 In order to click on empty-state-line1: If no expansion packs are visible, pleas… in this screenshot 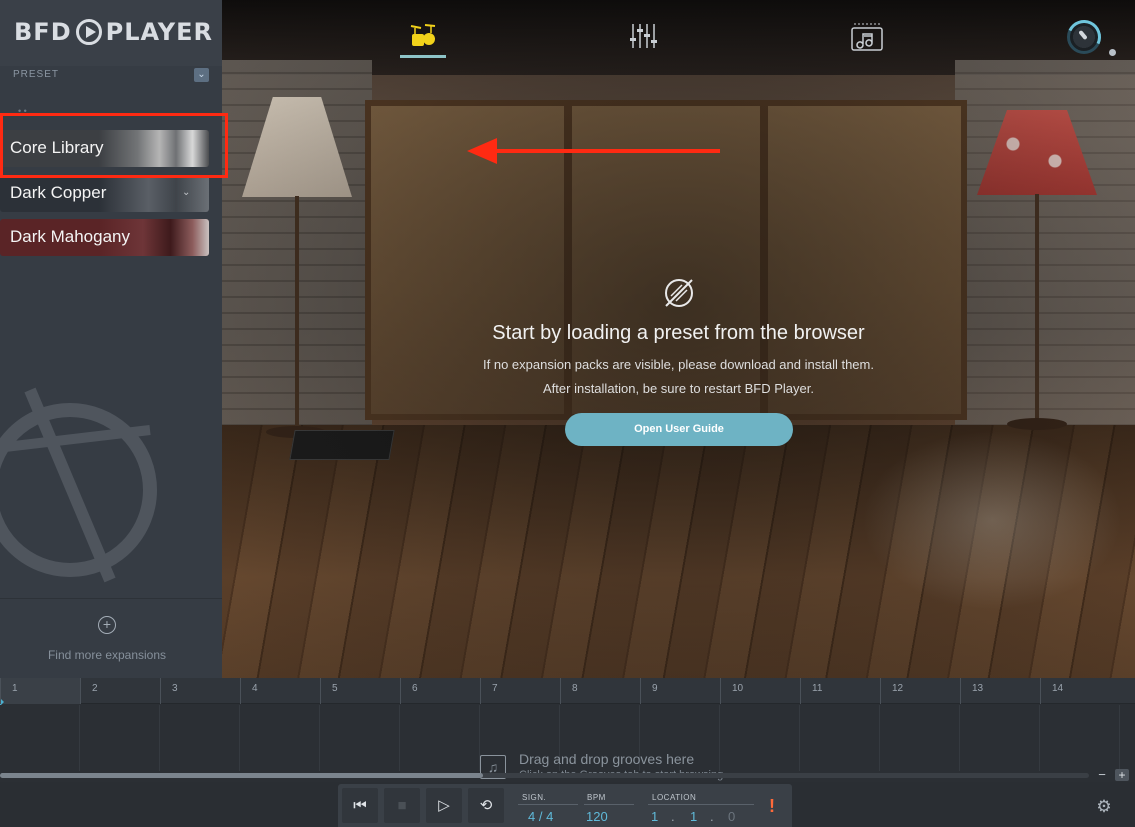, I will do `click(678, 364)`.